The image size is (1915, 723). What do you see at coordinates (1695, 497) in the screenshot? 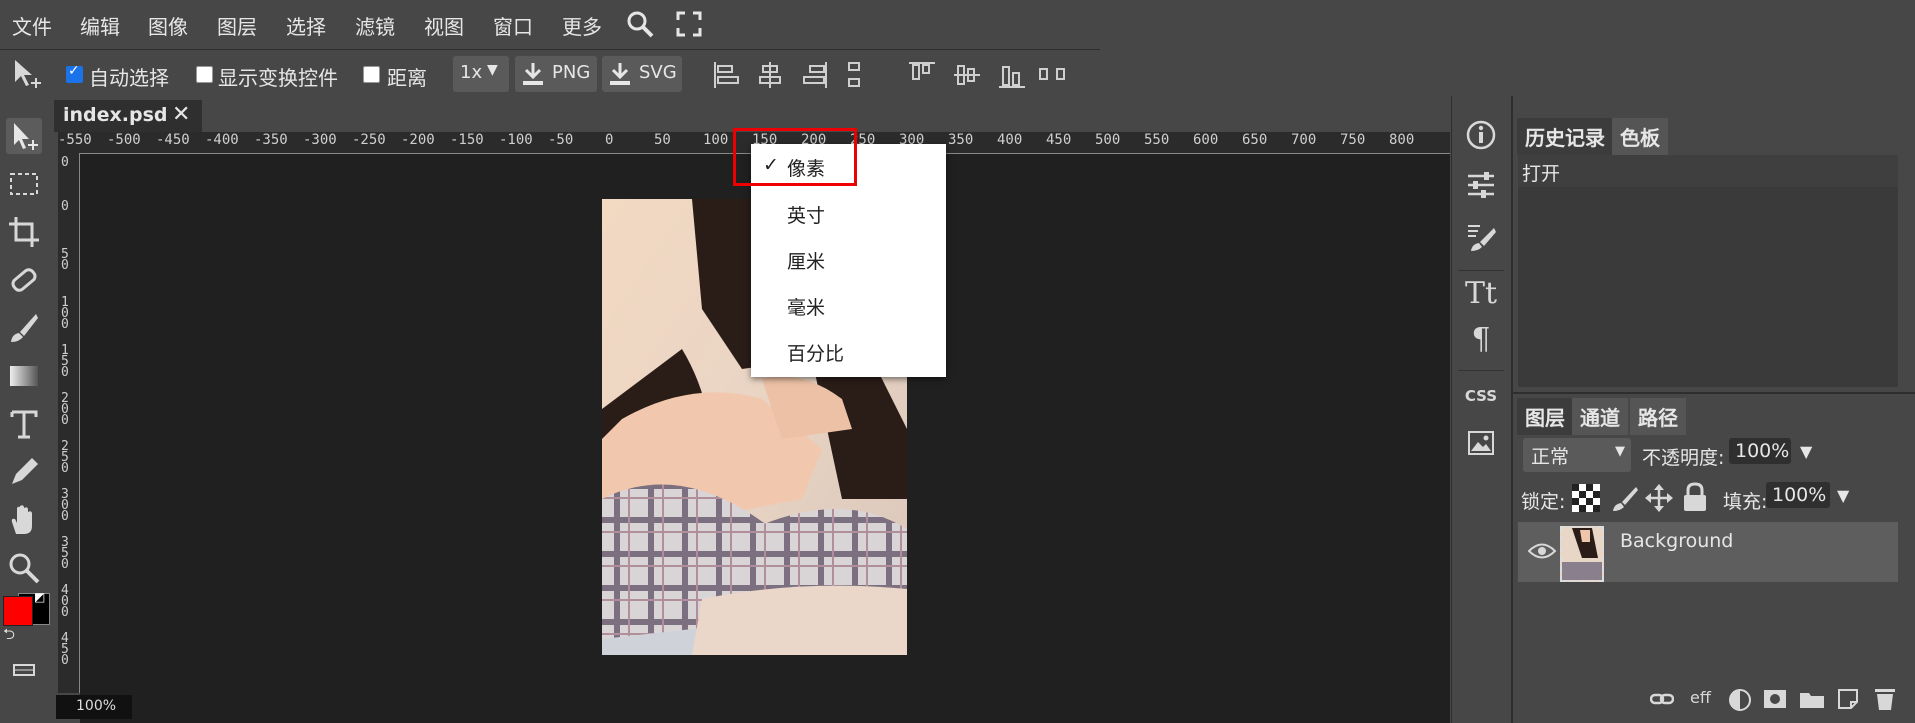
I see `lock-all-icon` at bounding box center [1695, 497].